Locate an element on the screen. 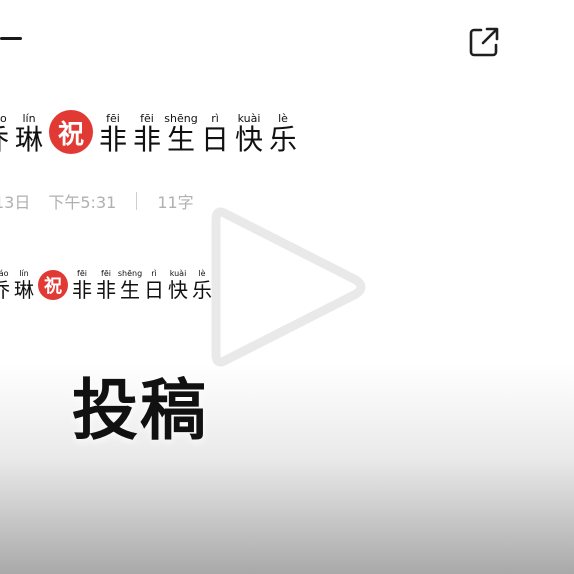 Image resolution: width=574 pixels, height=574 pixels. body-pinyin: rì is located at coordinates (154, 273).